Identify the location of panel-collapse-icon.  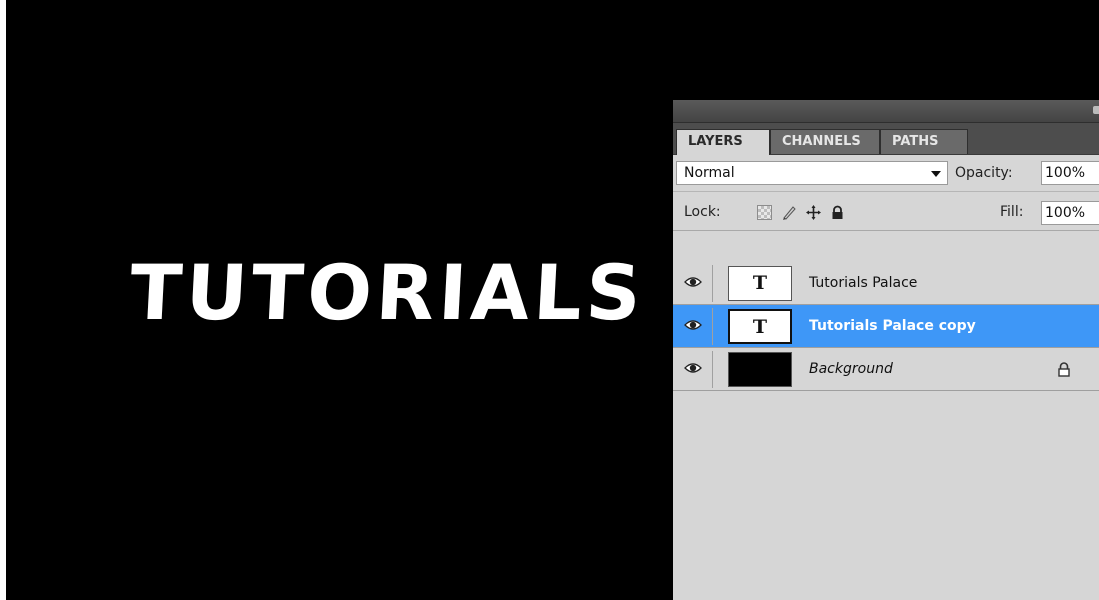
(1096, 110).